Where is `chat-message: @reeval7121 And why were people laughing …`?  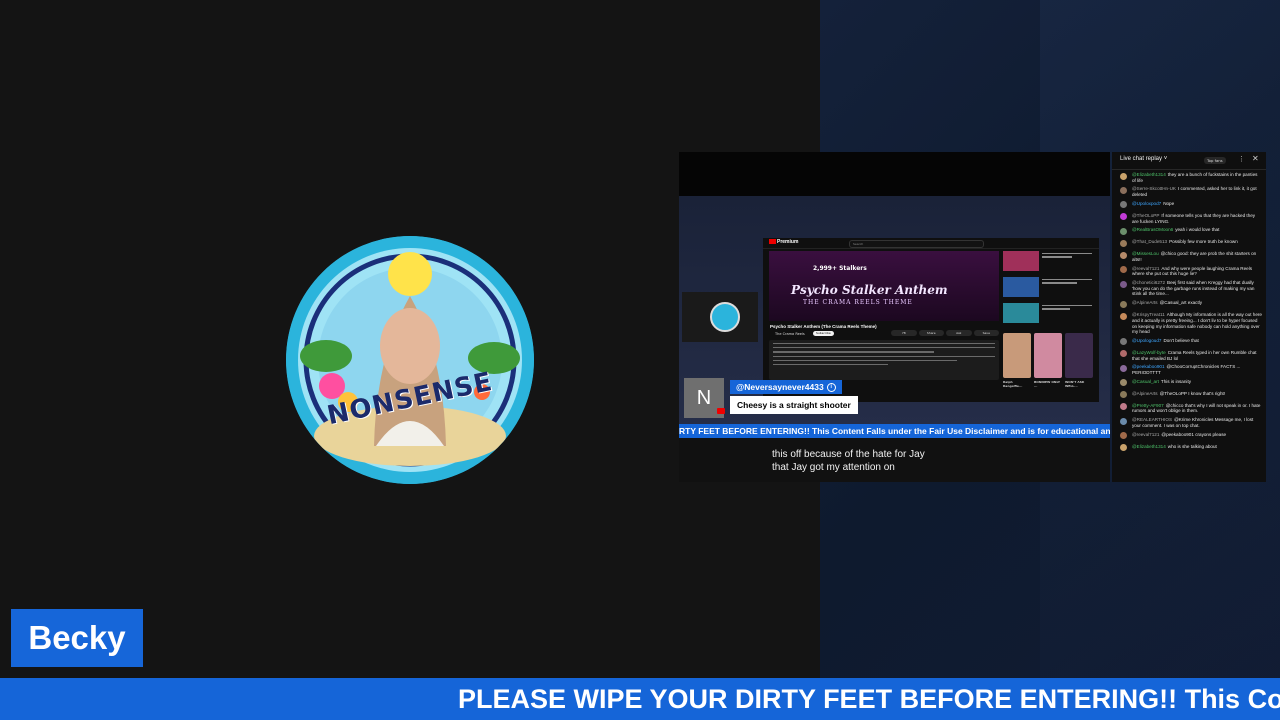 chat-message: @reeval7121 And why were people laughing … is located at coordinates (1189, 272).